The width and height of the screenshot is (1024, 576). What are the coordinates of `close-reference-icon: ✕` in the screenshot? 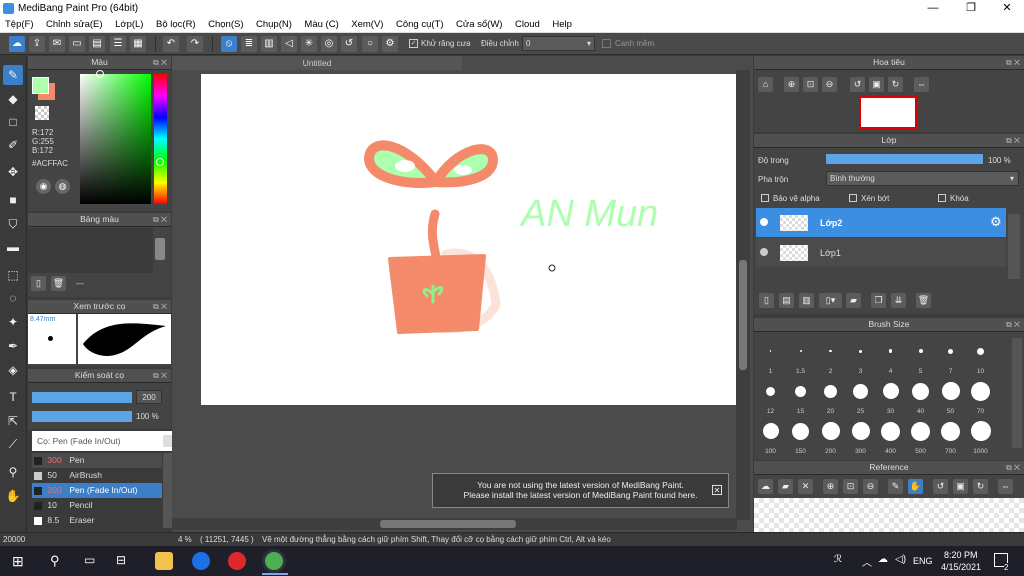 It's located at (805, 486).